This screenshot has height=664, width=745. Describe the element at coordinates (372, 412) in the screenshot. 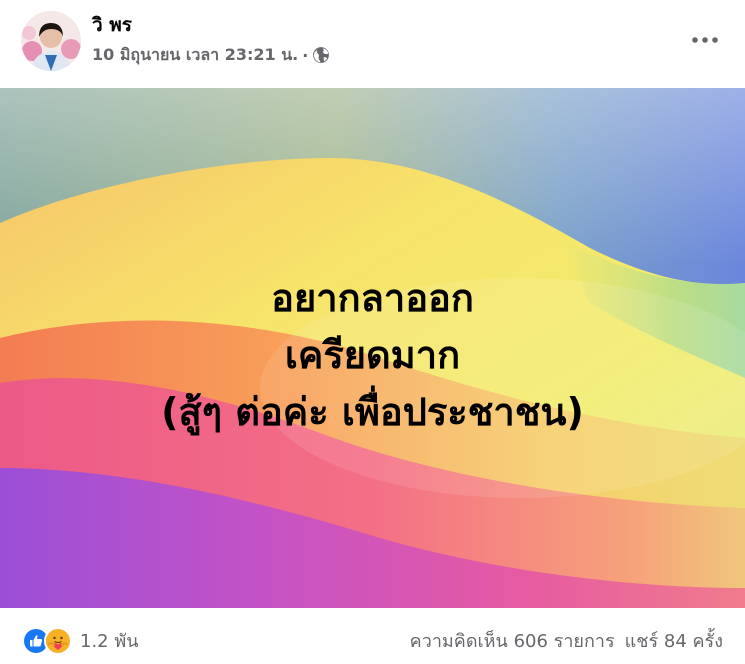

I see `image-text-line-3: (สู้ๆ ต่อค่ะ เพื่อประชาชน)` at that location.